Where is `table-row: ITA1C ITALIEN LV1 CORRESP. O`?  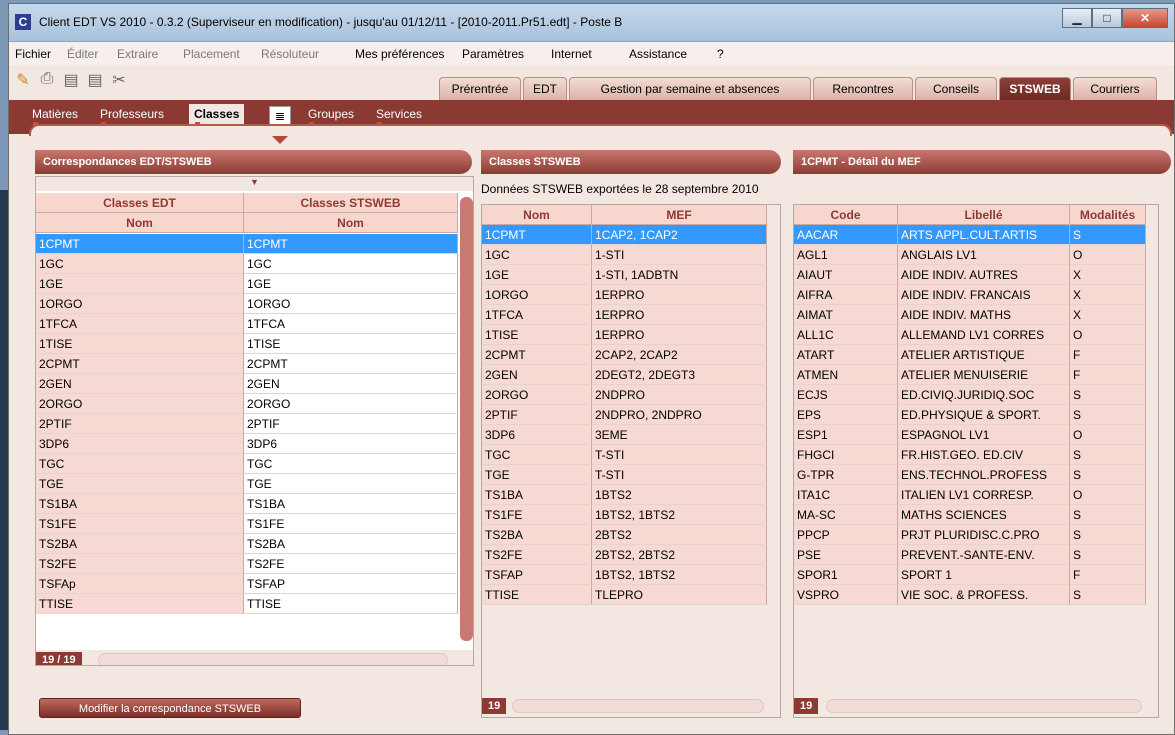
table-row: ITA1C ITALIEN LV1 CORRESP. O is located at coordinates (970, 495).